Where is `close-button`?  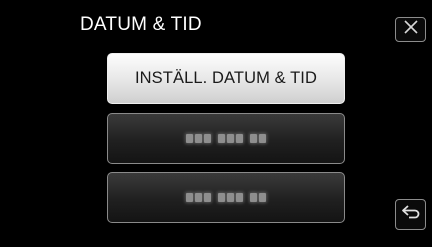
close-button is located at coordinates (410, 29).